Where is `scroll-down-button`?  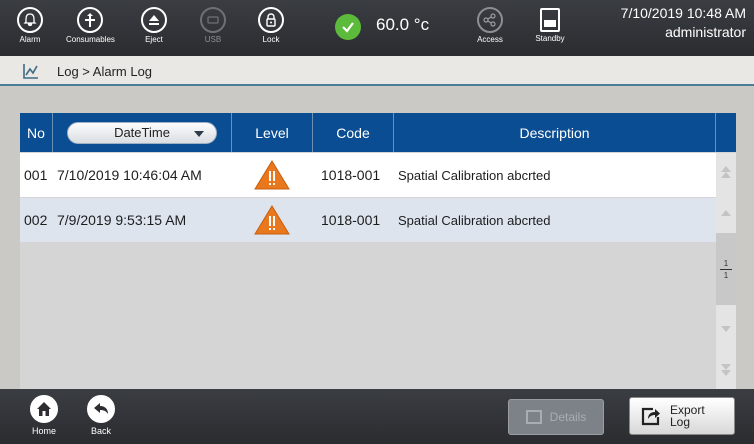 scroll-down-button is located at coordinates (726, 329).